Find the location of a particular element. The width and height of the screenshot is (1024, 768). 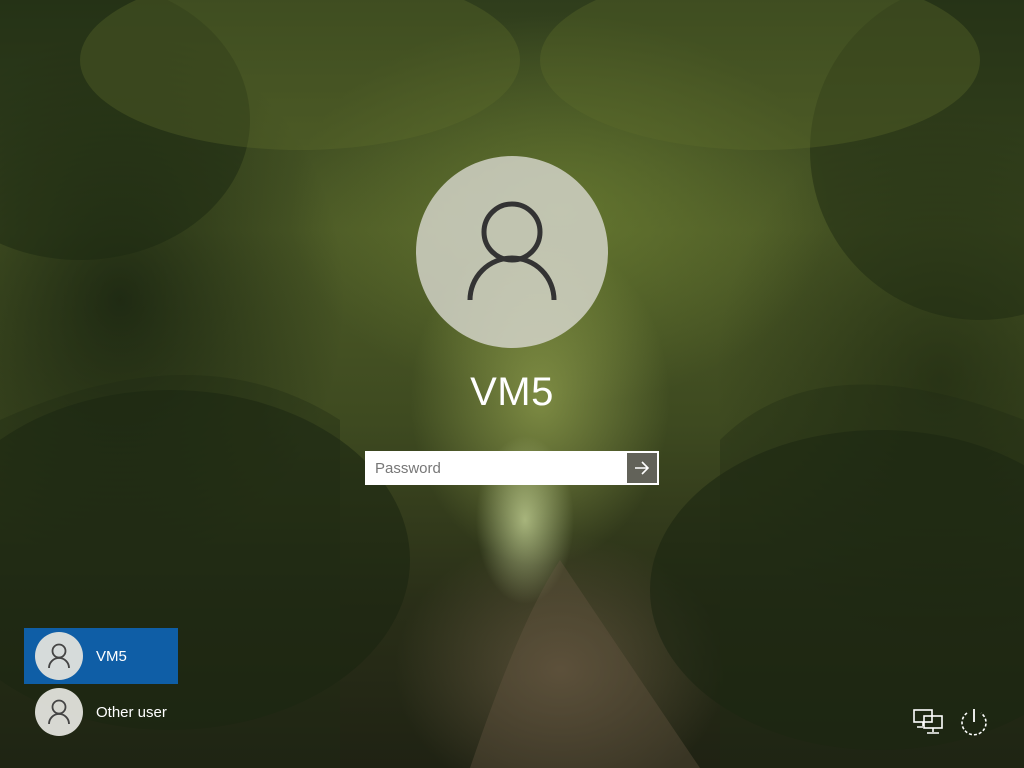

power-icon is located at coordinates (974, 722).